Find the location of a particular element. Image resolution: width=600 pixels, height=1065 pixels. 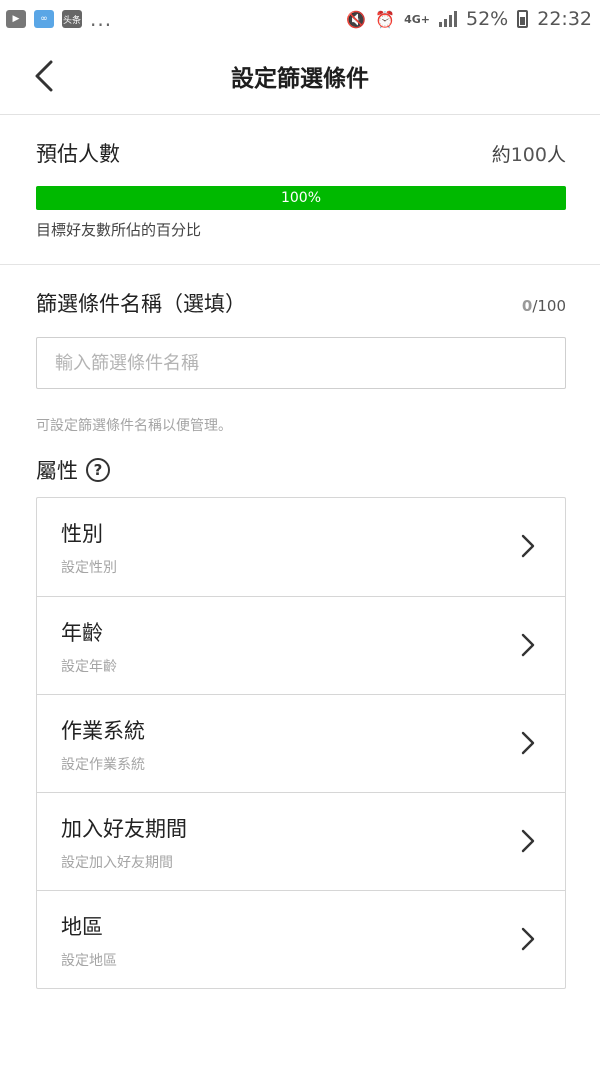

alarm-icon: ⏰ is located at coordinates (385, 19).